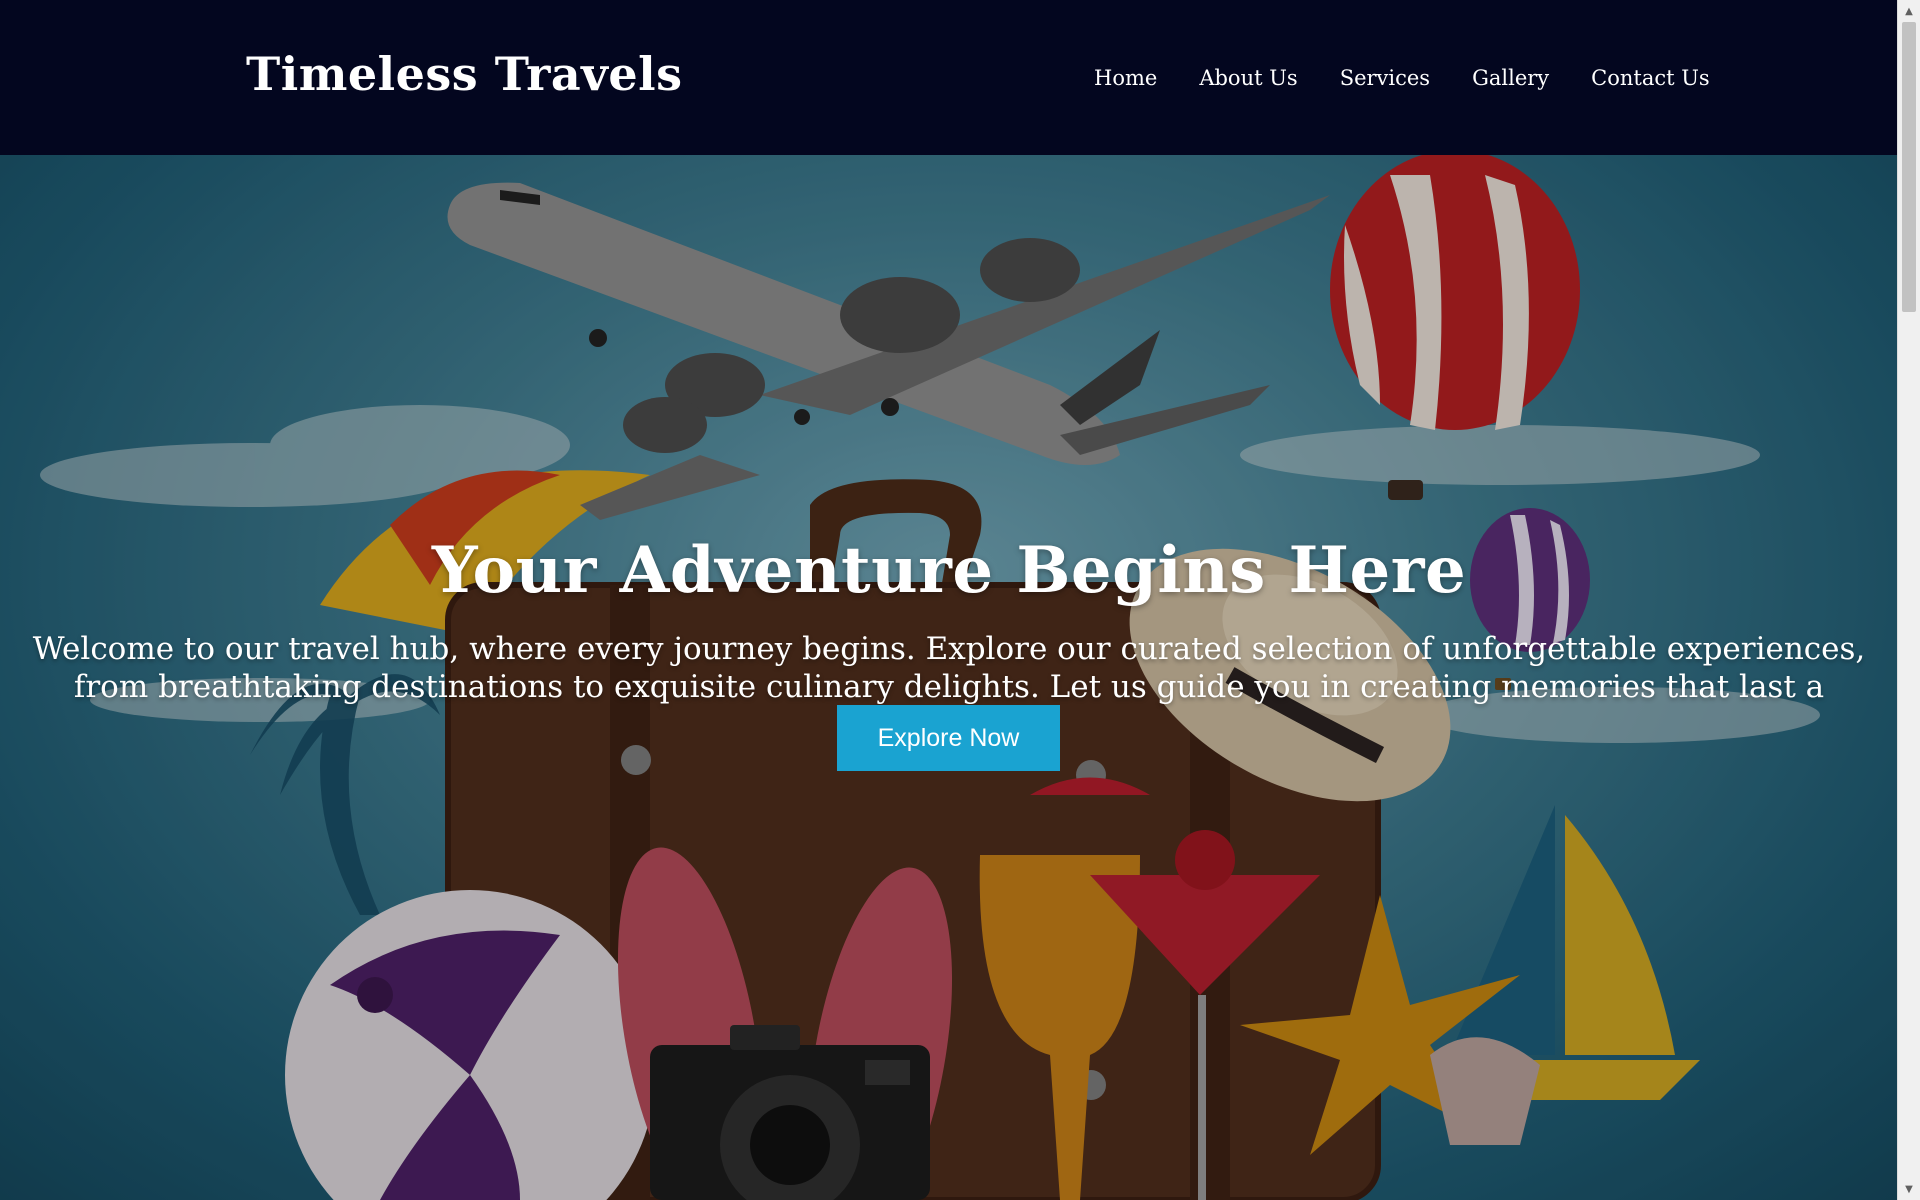  Describe the element at coordinates (949, 570) in the screenshot. I see `hero-title: Your Adventure Begins Here` at that location.